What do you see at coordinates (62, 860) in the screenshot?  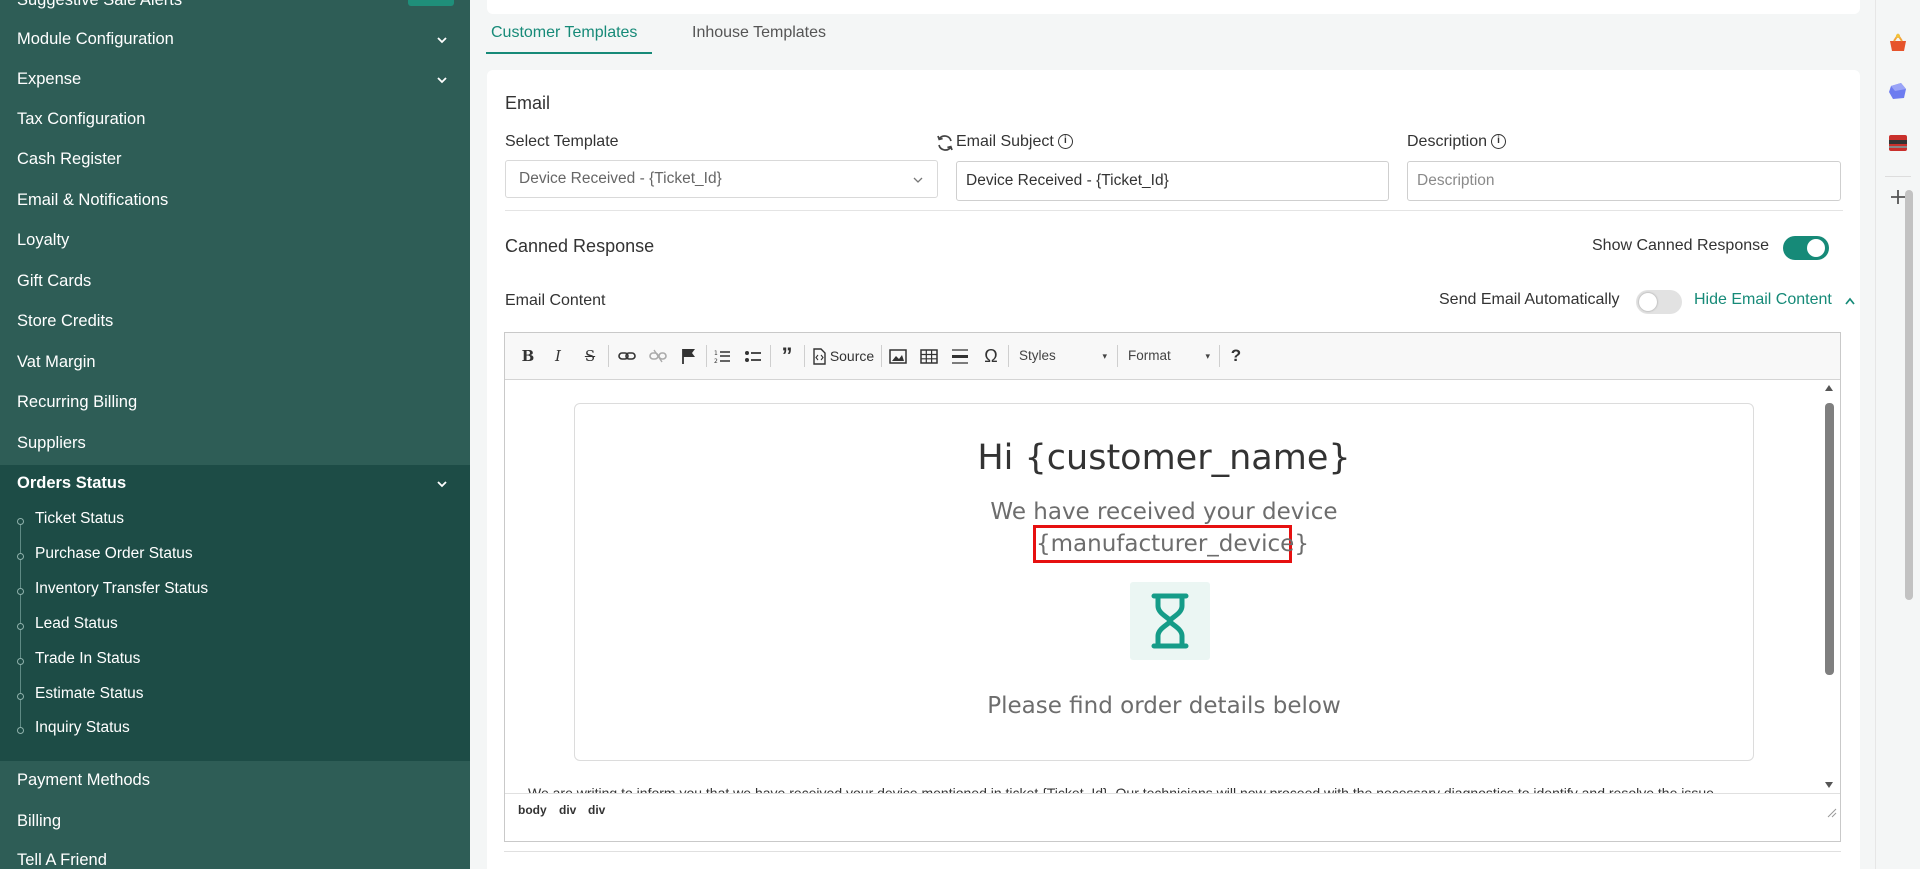 I see `sidebar-item-tell-a-friend: Tell A Friend` at bounding box center [62, 860].